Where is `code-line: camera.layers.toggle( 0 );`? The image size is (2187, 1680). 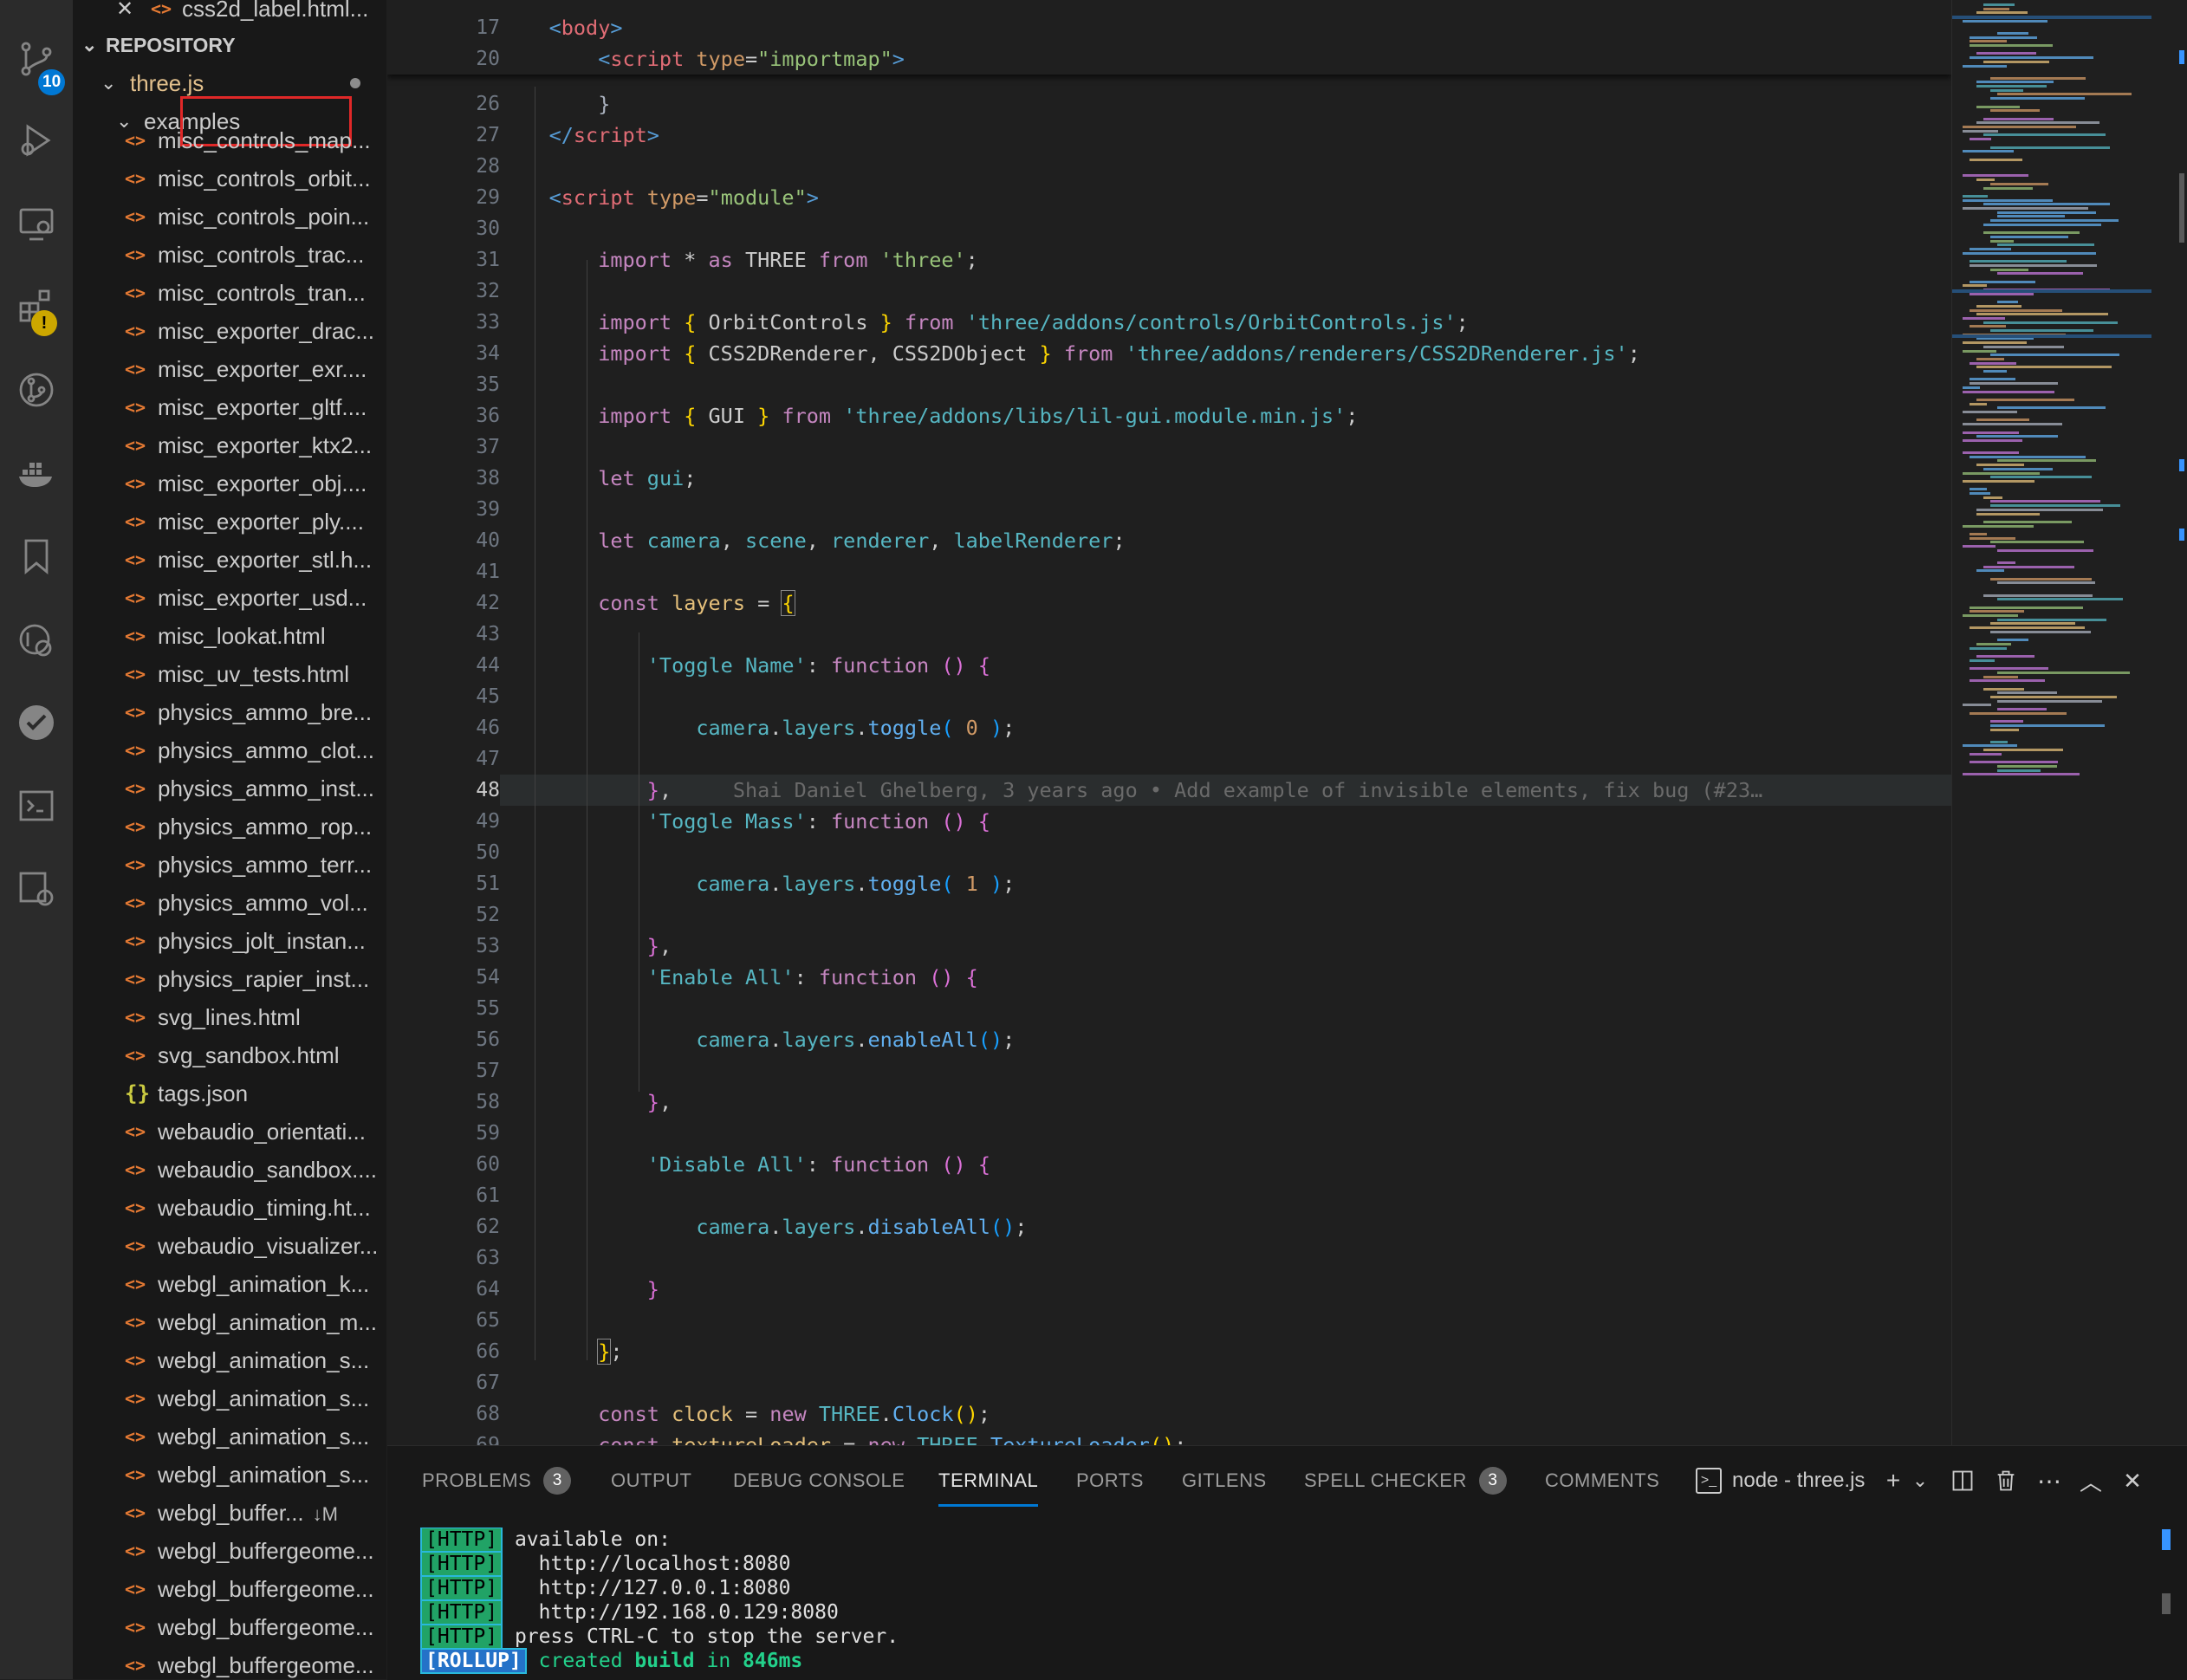 code-line: camera.layers.toggle( 0 ); is located at coordinates (757, 727).